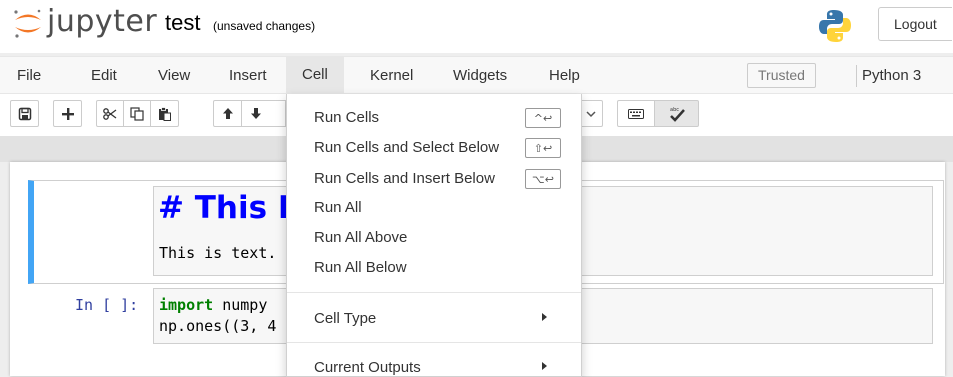  Describe the element at coordinates (856, 76) in the screenshot. I see `kernel-divider` at that location.